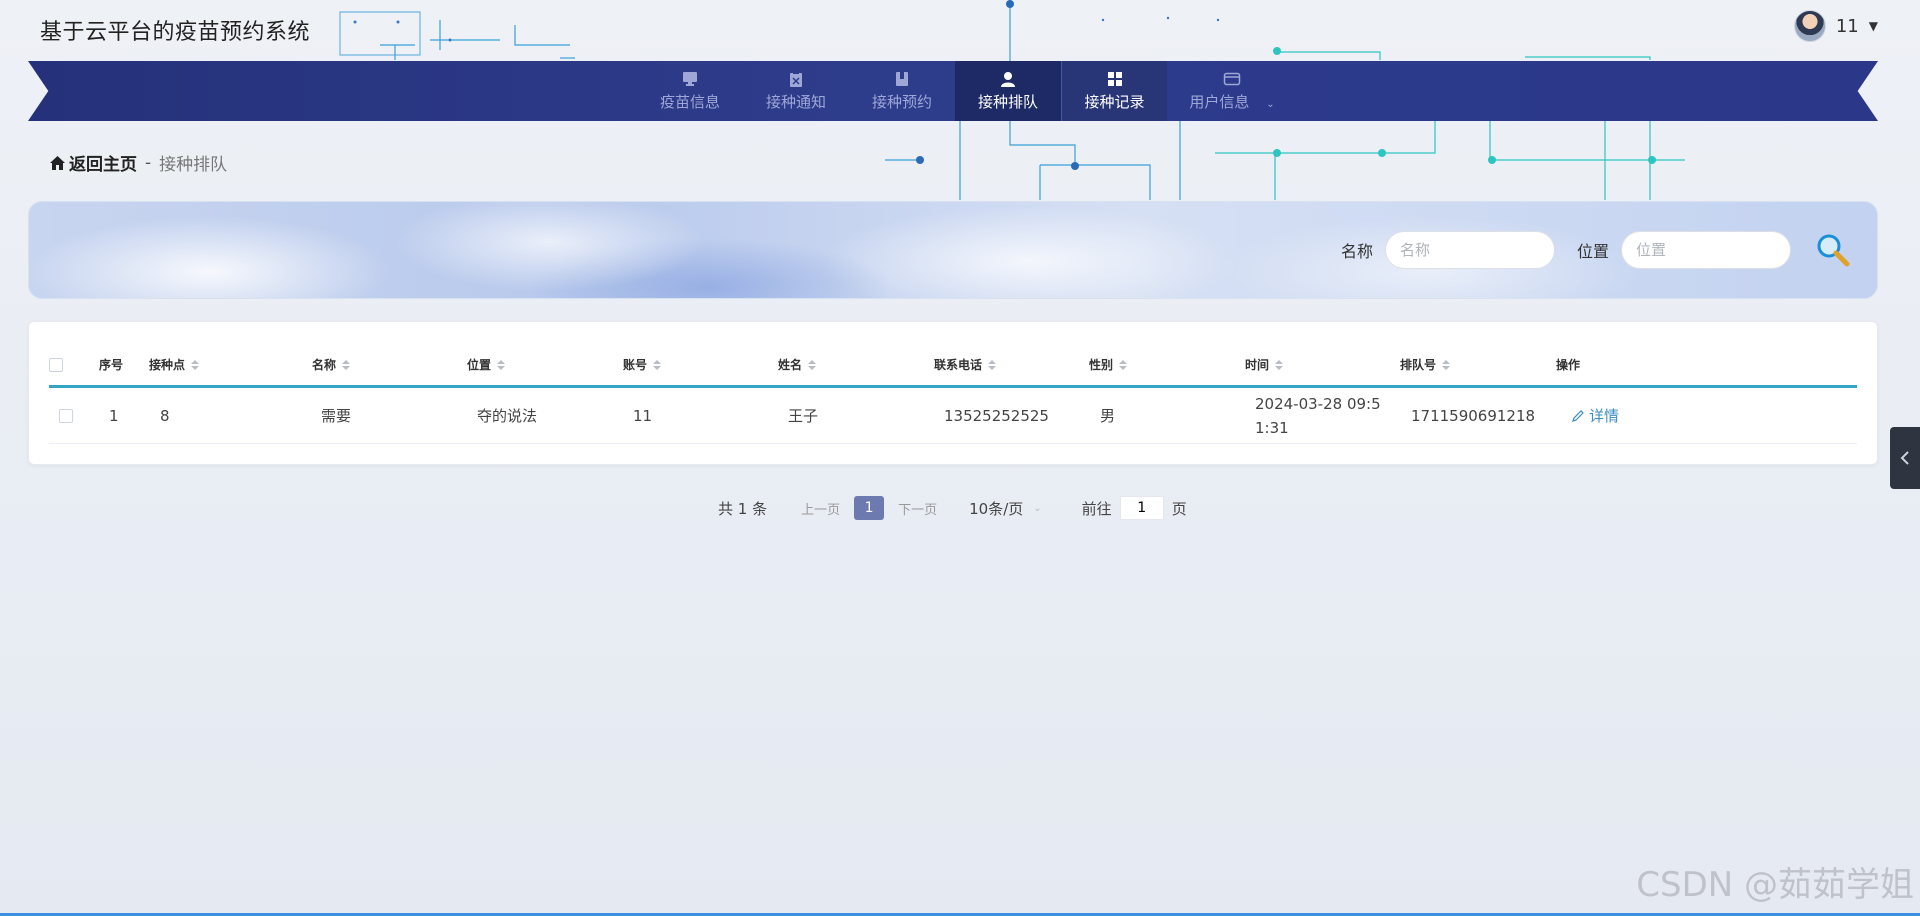 The image size is (1920, 916). I want to click on header-checkbox-cell, so click(64, 364).